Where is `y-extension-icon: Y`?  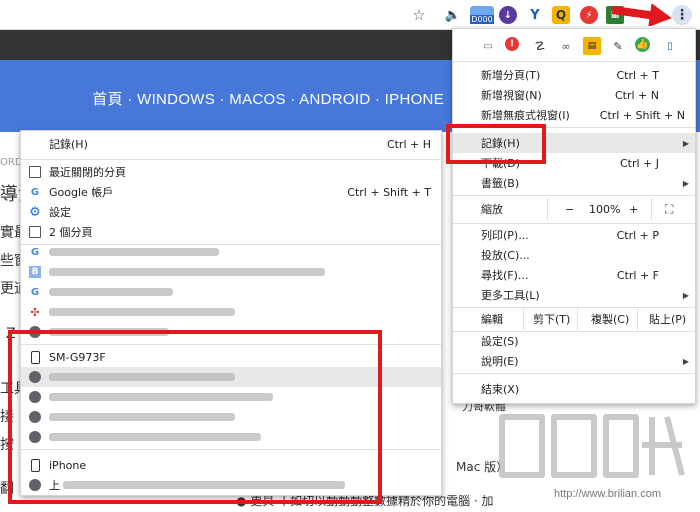
y-extension-icon: Y is located at coordinates (535, 15).